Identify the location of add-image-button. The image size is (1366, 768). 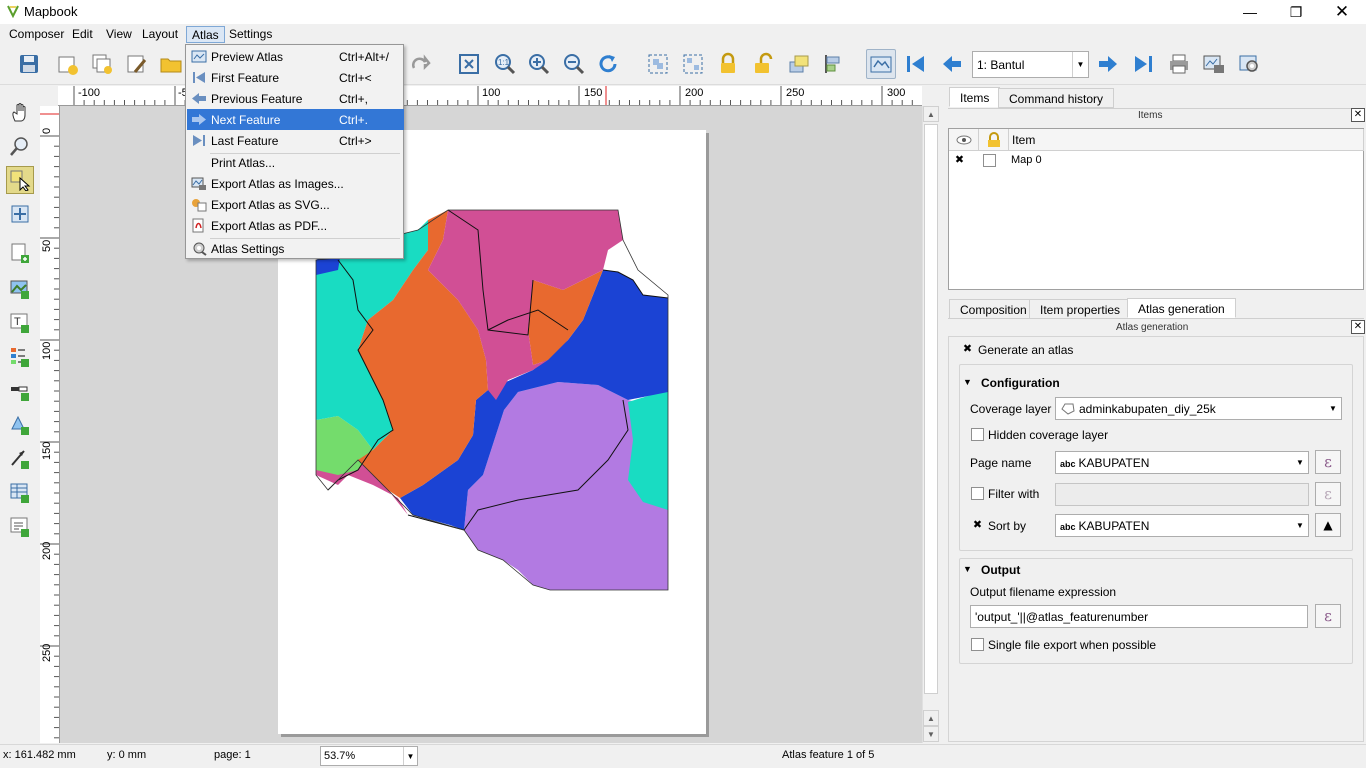
(20, 288).